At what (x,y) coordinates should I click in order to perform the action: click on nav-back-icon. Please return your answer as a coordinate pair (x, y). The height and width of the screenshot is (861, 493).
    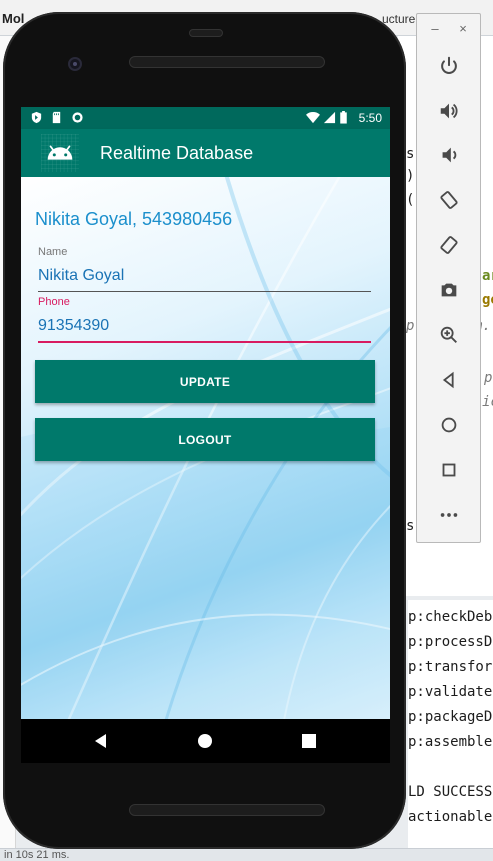
    Looking at the image, I should click on (101, 741).